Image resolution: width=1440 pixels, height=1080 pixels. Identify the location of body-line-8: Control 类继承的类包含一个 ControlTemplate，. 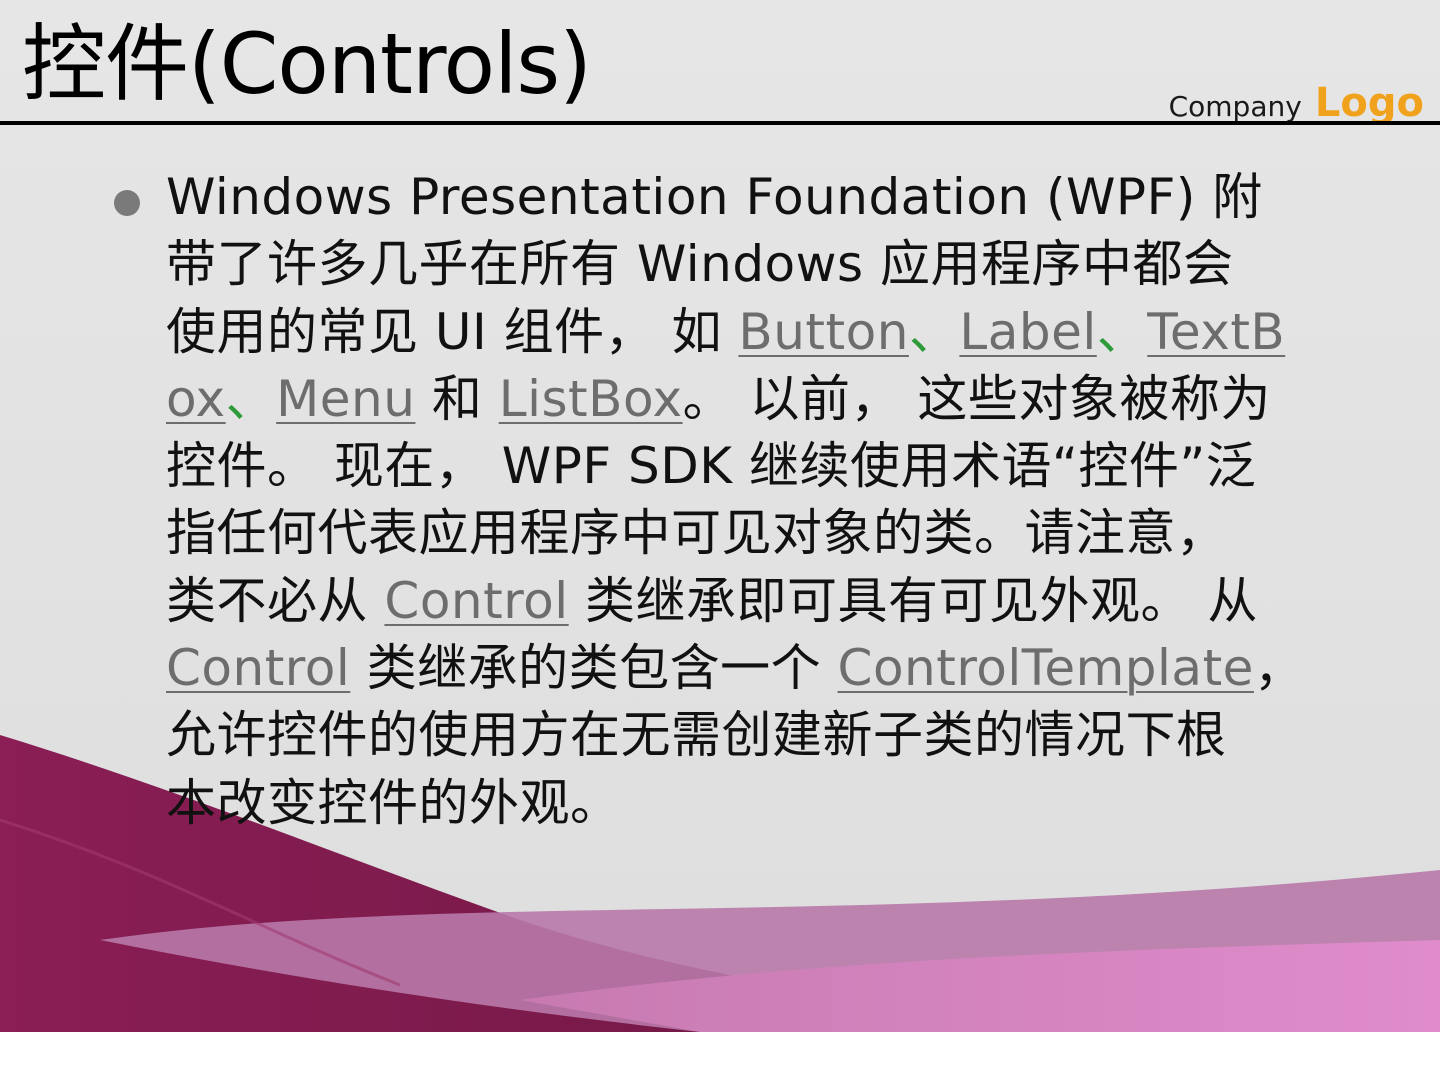
(766, 668).